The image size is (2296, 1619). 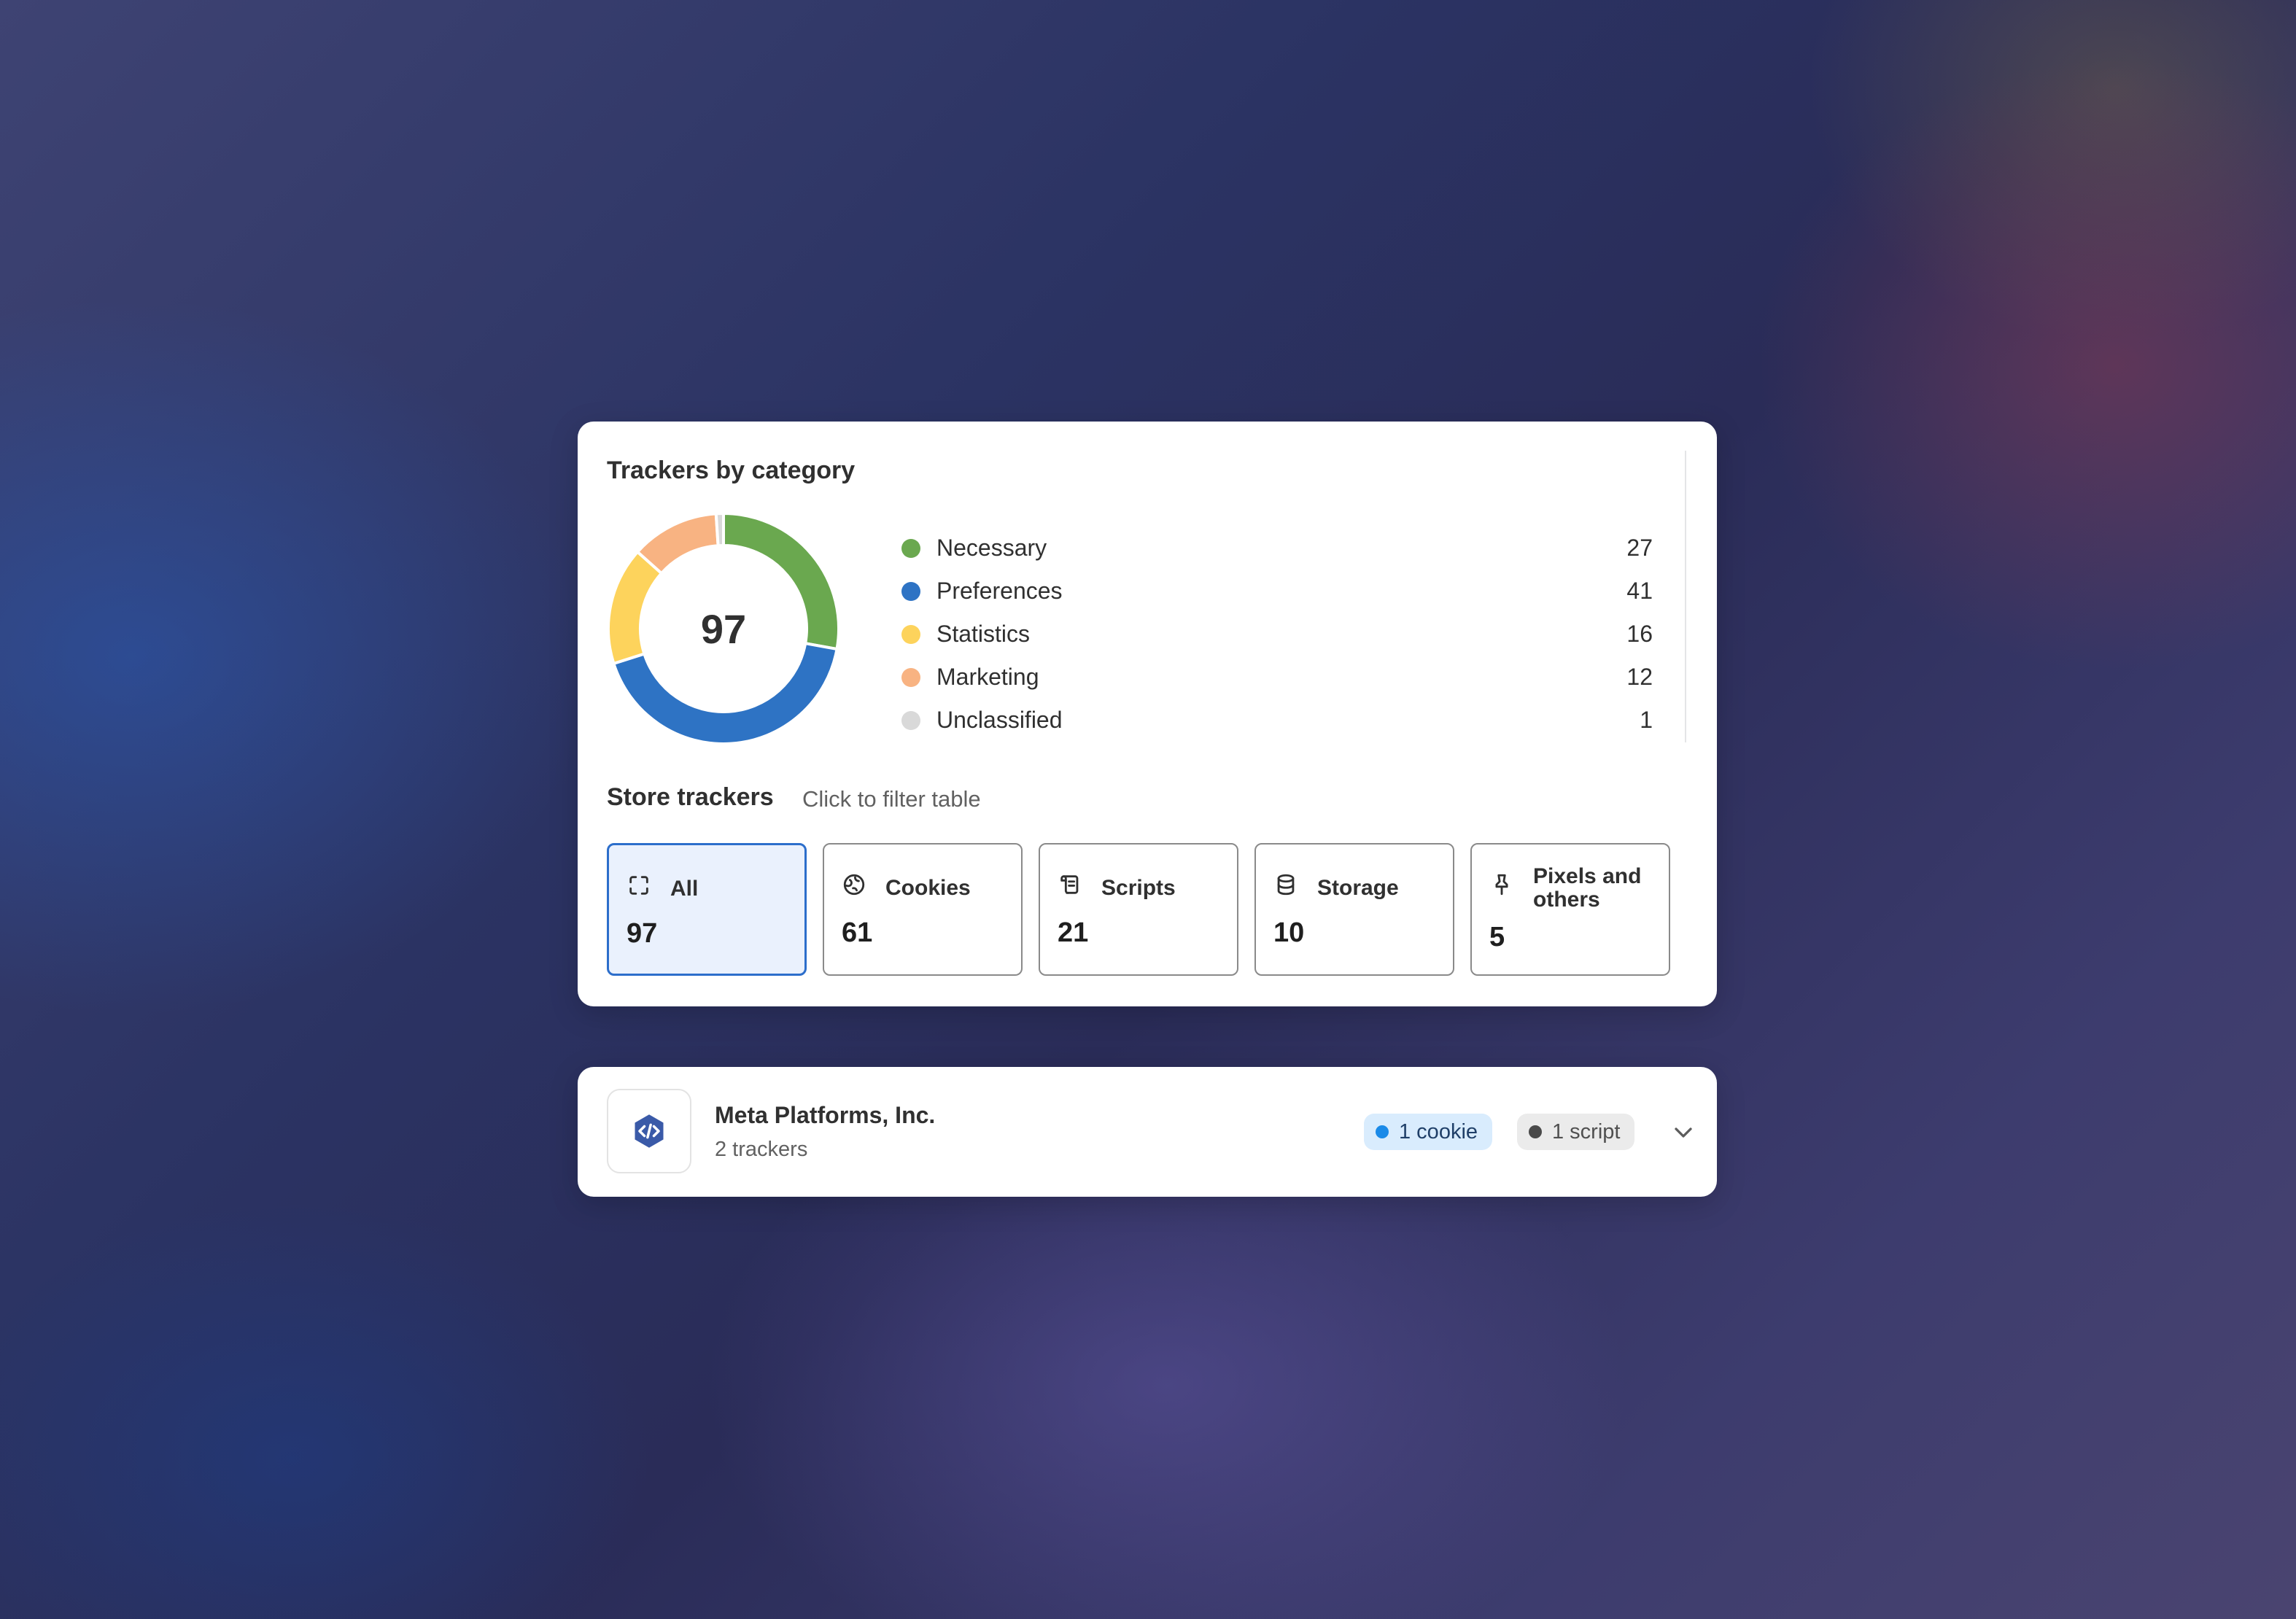 I want to click on filter-hint: Click to filter table, so click(x=891, y=799).